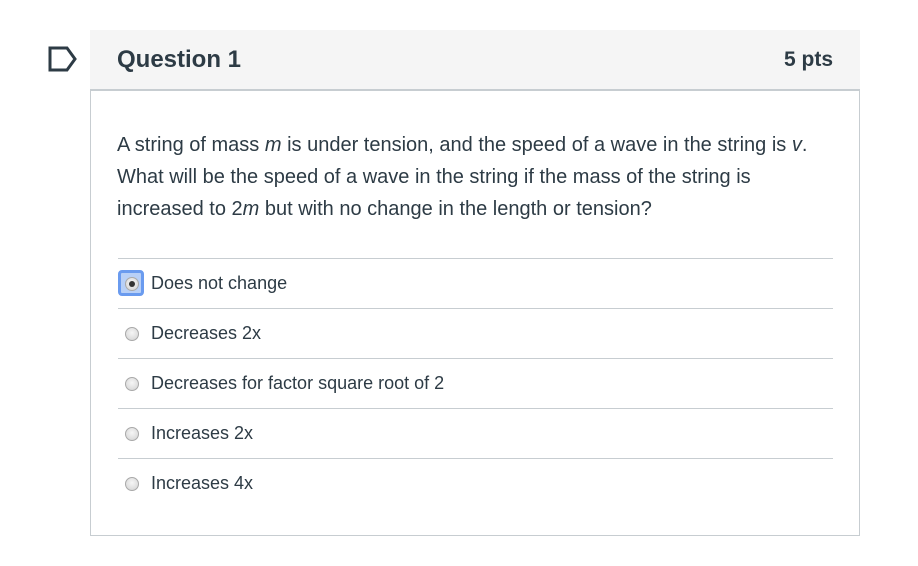 This screenshot has width=918, height=566. Describe the element at coordinates (475, 483) in the screenshot. I see `answer-option-5: Increases 4x` at that location.